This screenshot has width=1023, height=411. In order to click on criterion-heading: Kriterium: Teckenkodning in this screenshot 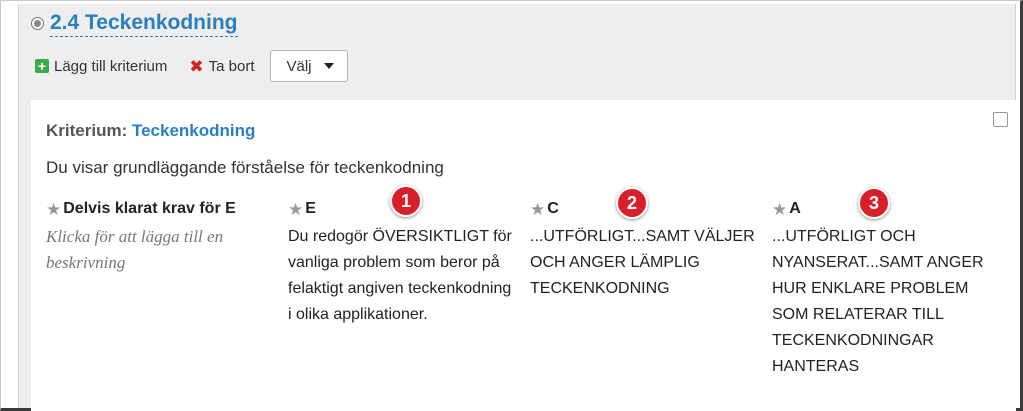, I will do `click(150, 131)`.